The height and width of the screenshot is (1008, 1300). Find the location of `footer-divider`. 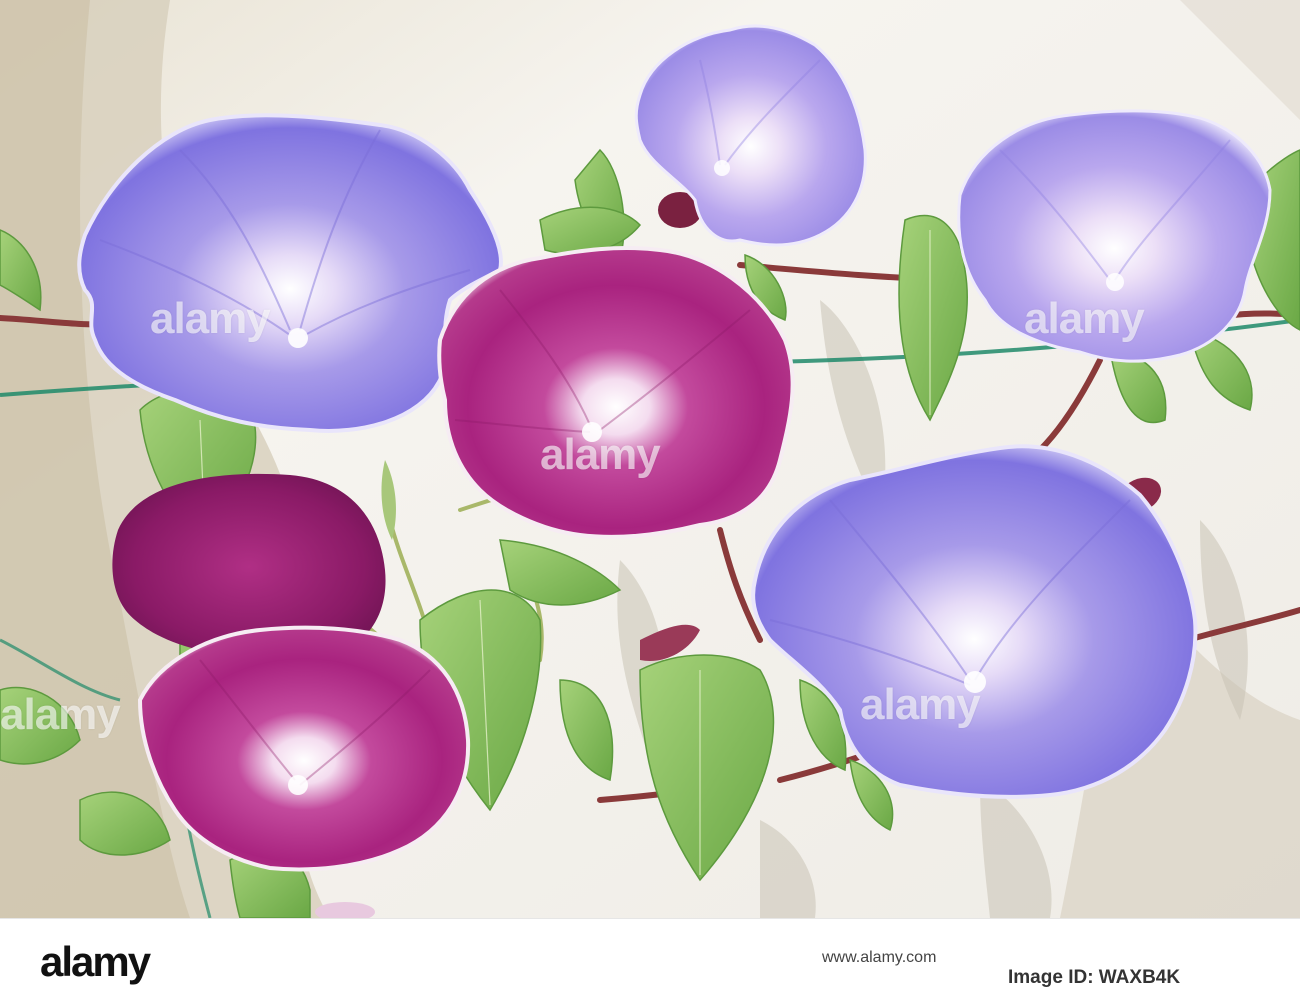

footer-divider is located at coordinates (650, 918).